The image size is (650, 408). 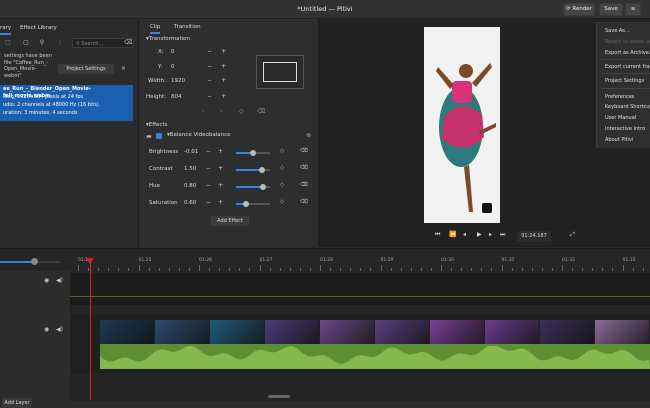 I want to click on effect-param-value: 1.50, so click(x=190, y=169).